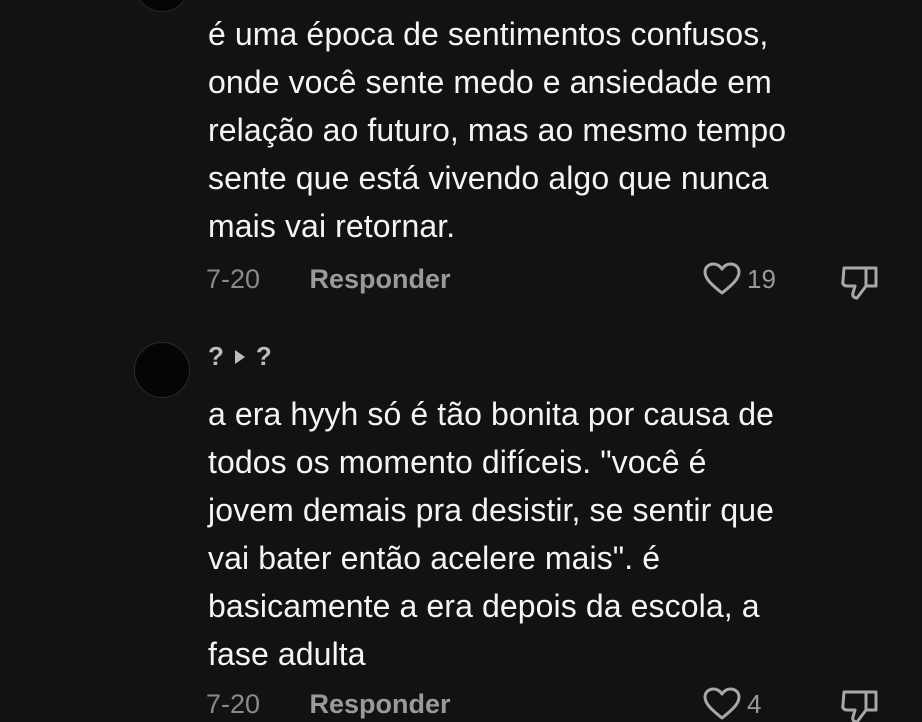  I want to click on comment-username: ? ?, so click(240, 356).